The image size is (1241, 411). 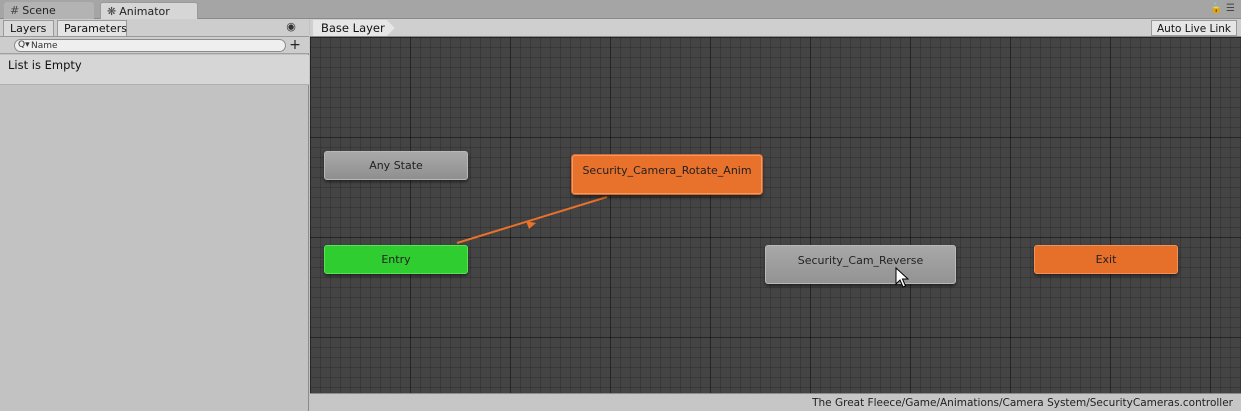 I want to click on breadcrumb-base-layer: Base Layer, so click(x=354, y=28).